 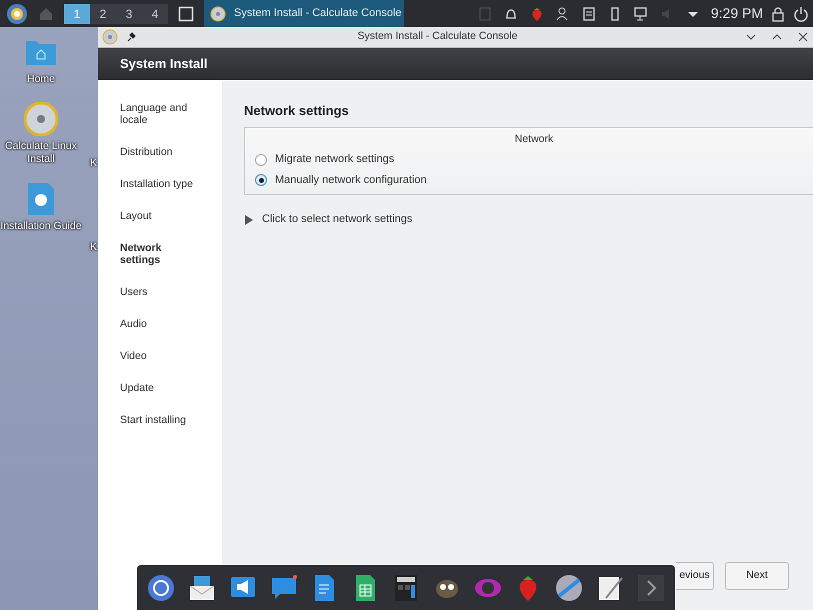 What do you see at coordinates (164, 64) in the screenshot?
I see `window-header: System Install` at bounding box center [164, 64].